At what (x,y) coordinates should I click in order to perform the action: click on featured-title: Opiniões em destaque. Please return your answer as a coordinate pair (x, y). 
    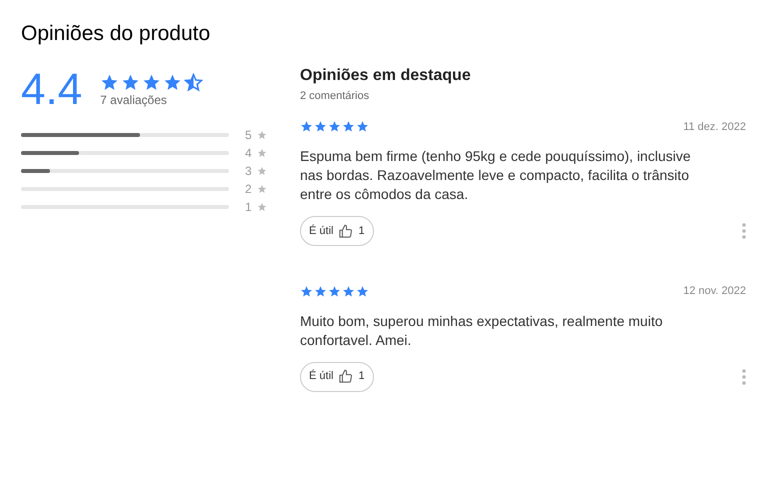
    Looking at the image, I should click on (386, 76).